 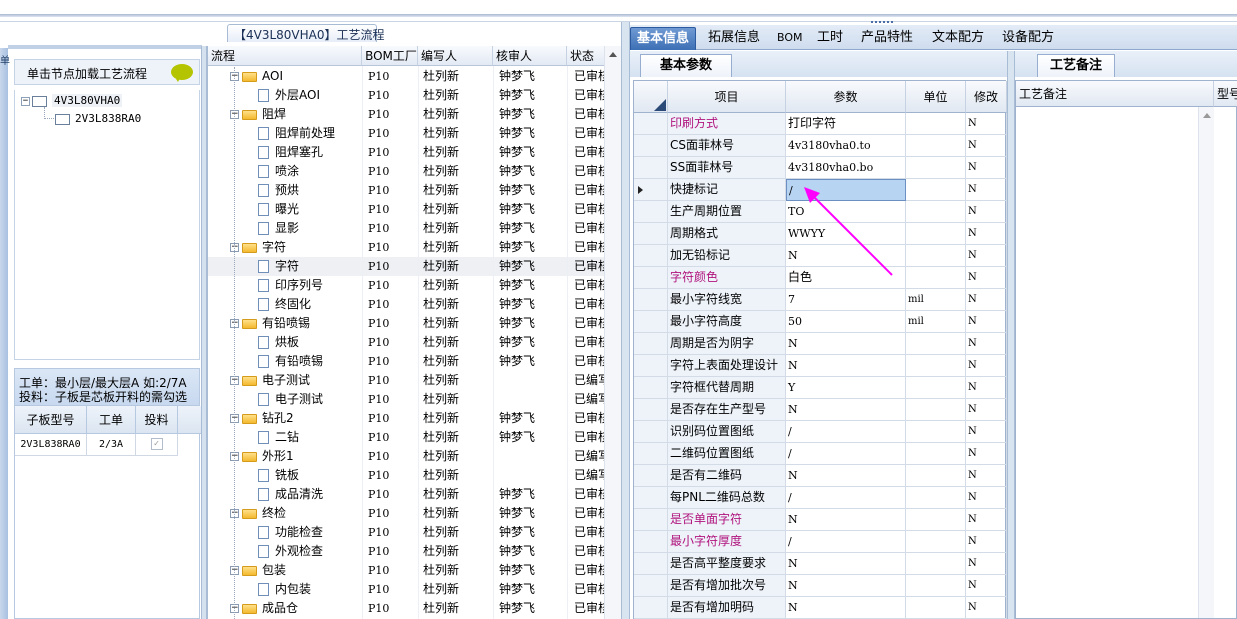 I want to click on param-value: 打印字符, so click(x=846, y=124).